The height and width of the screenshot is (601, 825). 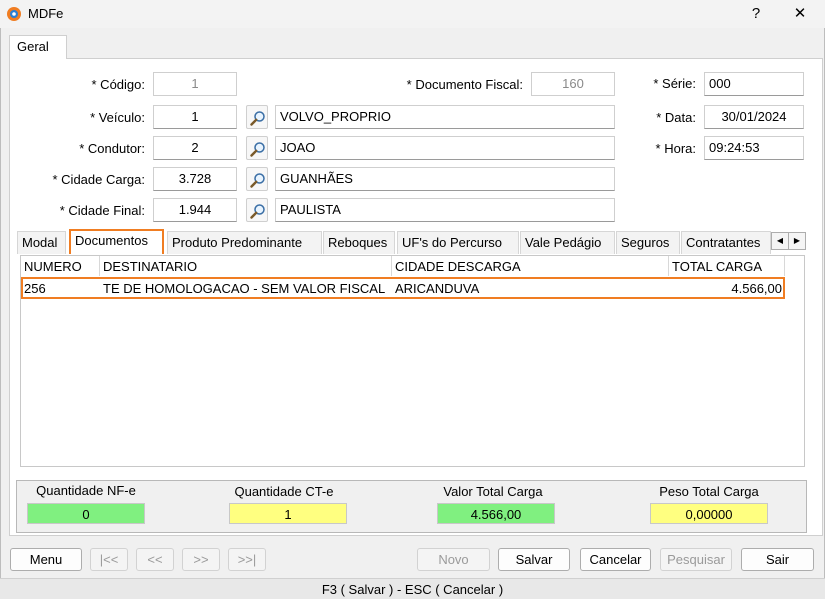 I want to click on veiculo-name-field: VOLVO_PROPRIO, so click(x=445, y=117).